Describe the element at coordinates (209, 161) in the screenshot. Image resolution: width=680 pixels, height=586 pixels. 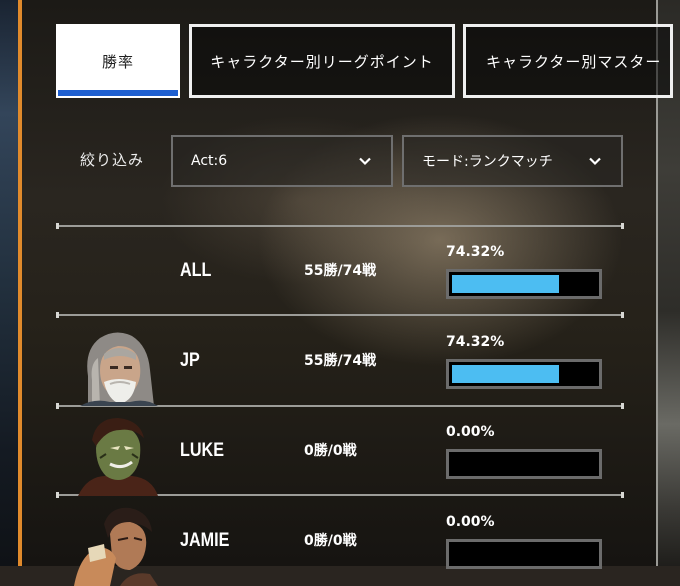
I see `act-dropdown-value: Act:6` at that location.